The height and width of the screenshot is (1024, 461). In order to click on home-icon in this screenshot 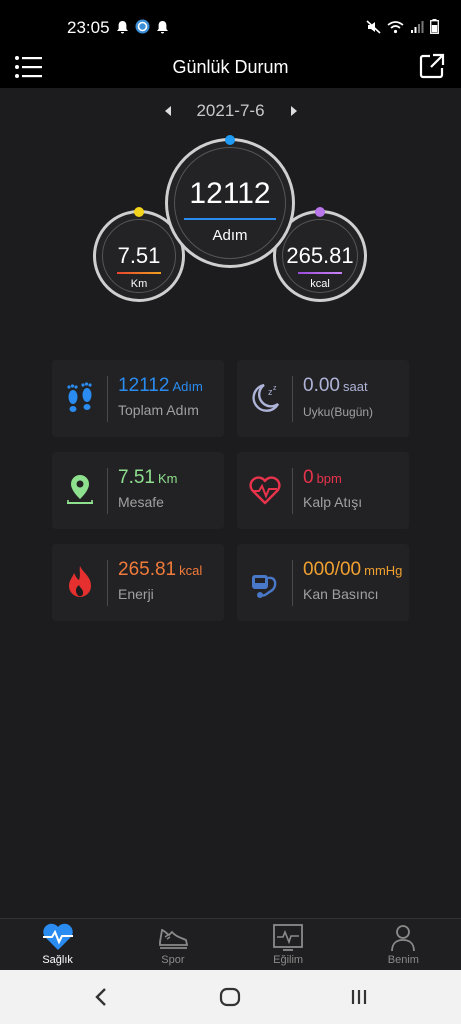, I will do `click(230, 997)`.